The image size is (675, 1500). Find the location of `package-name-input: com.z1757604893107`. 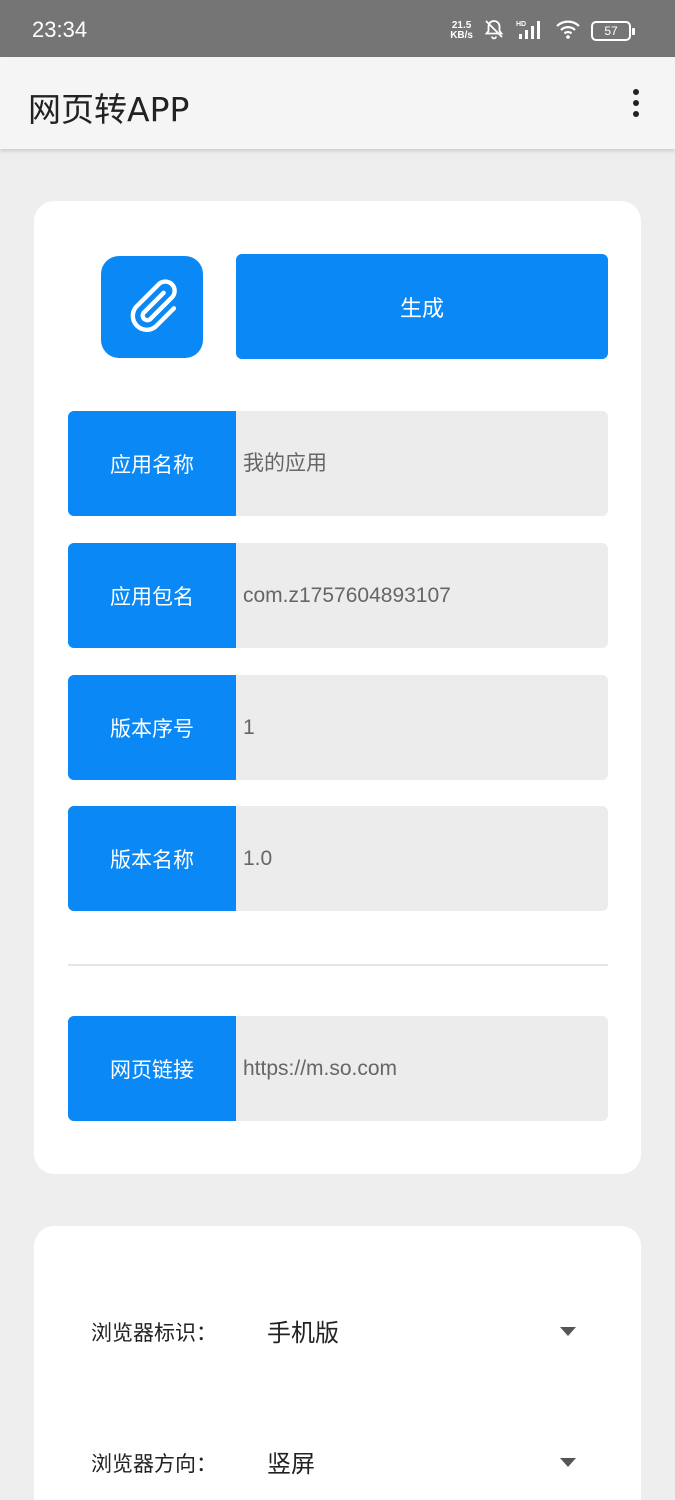

package-name-input: com.z1757604893107 is located at coordinates (347, 595).